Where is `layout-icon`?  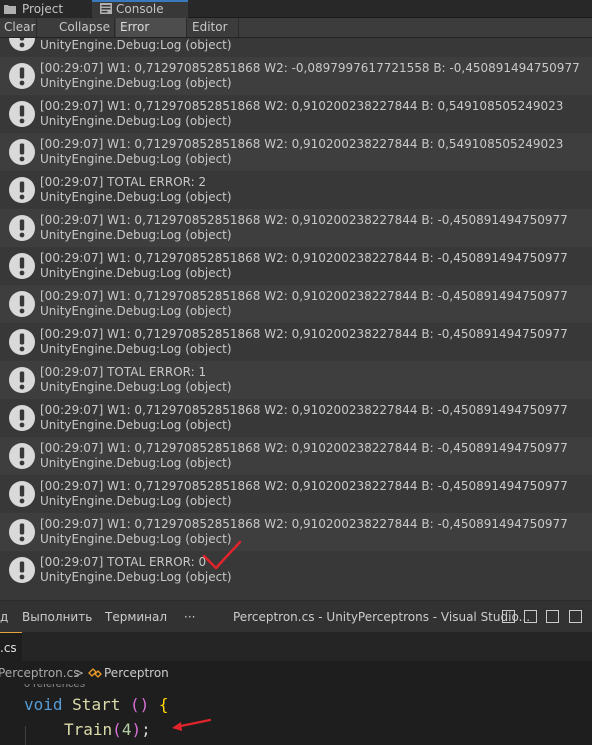
layout-icon is located at coordinates (575, 616).